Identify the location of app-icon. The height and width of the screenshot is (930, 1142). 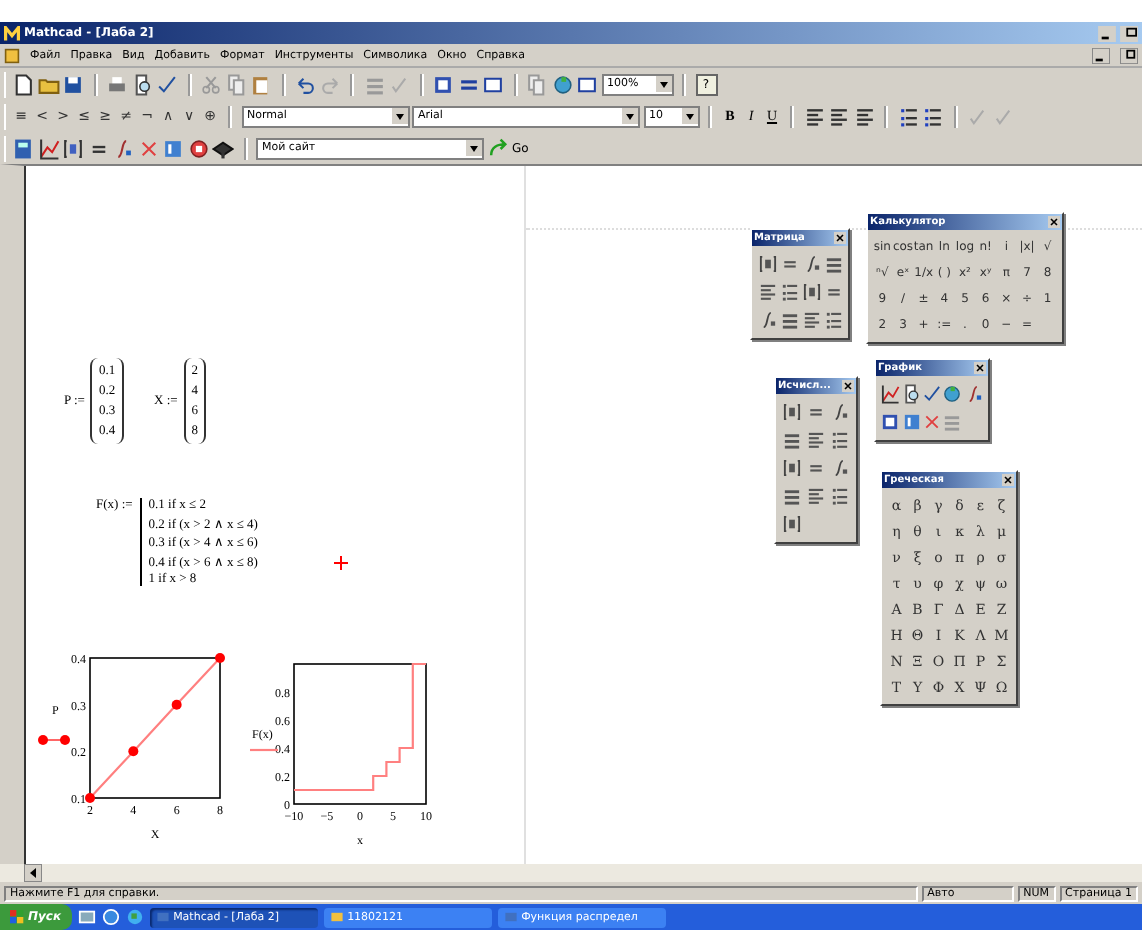
(12, 33).